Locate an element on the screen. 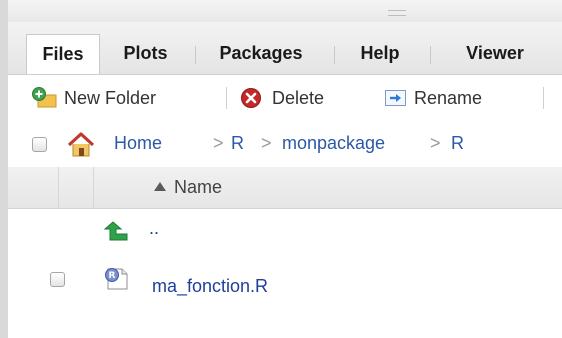 The image size is (562, 338). rename-icon is located at coordinates (395, 98).